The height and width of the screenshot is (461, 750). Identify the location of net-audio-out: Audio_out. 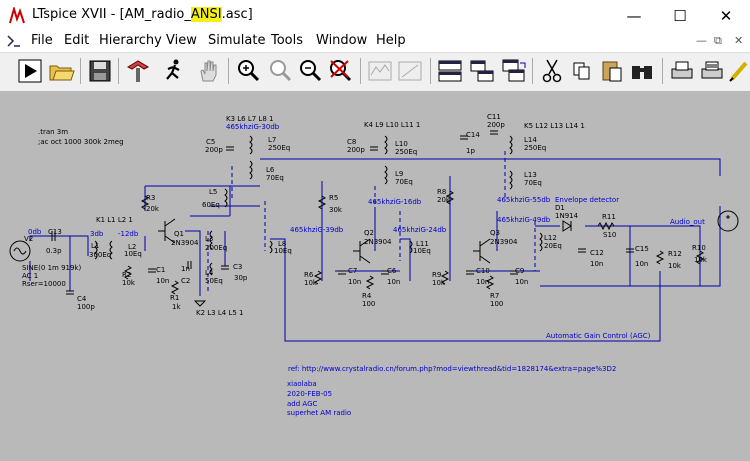
(687, 222).